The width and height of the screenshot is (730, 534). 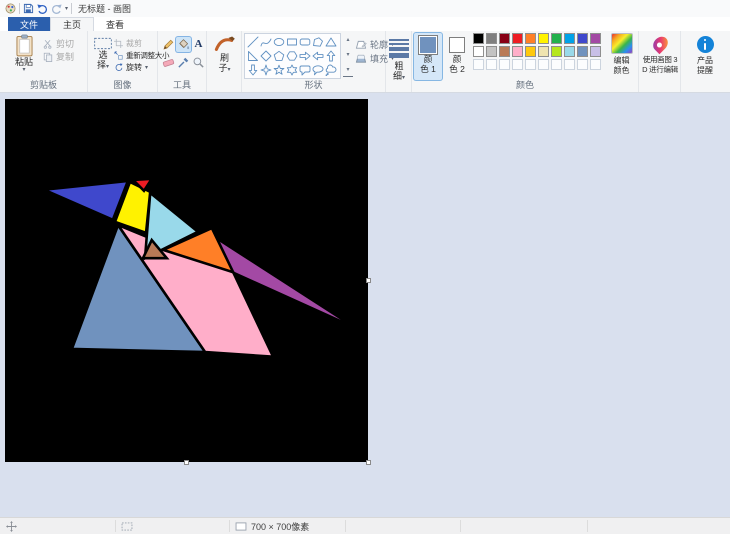 What do you see at coordinates (265, 42) in the screenshot?
I see `shape-curve` at bounding box center [265, 42].